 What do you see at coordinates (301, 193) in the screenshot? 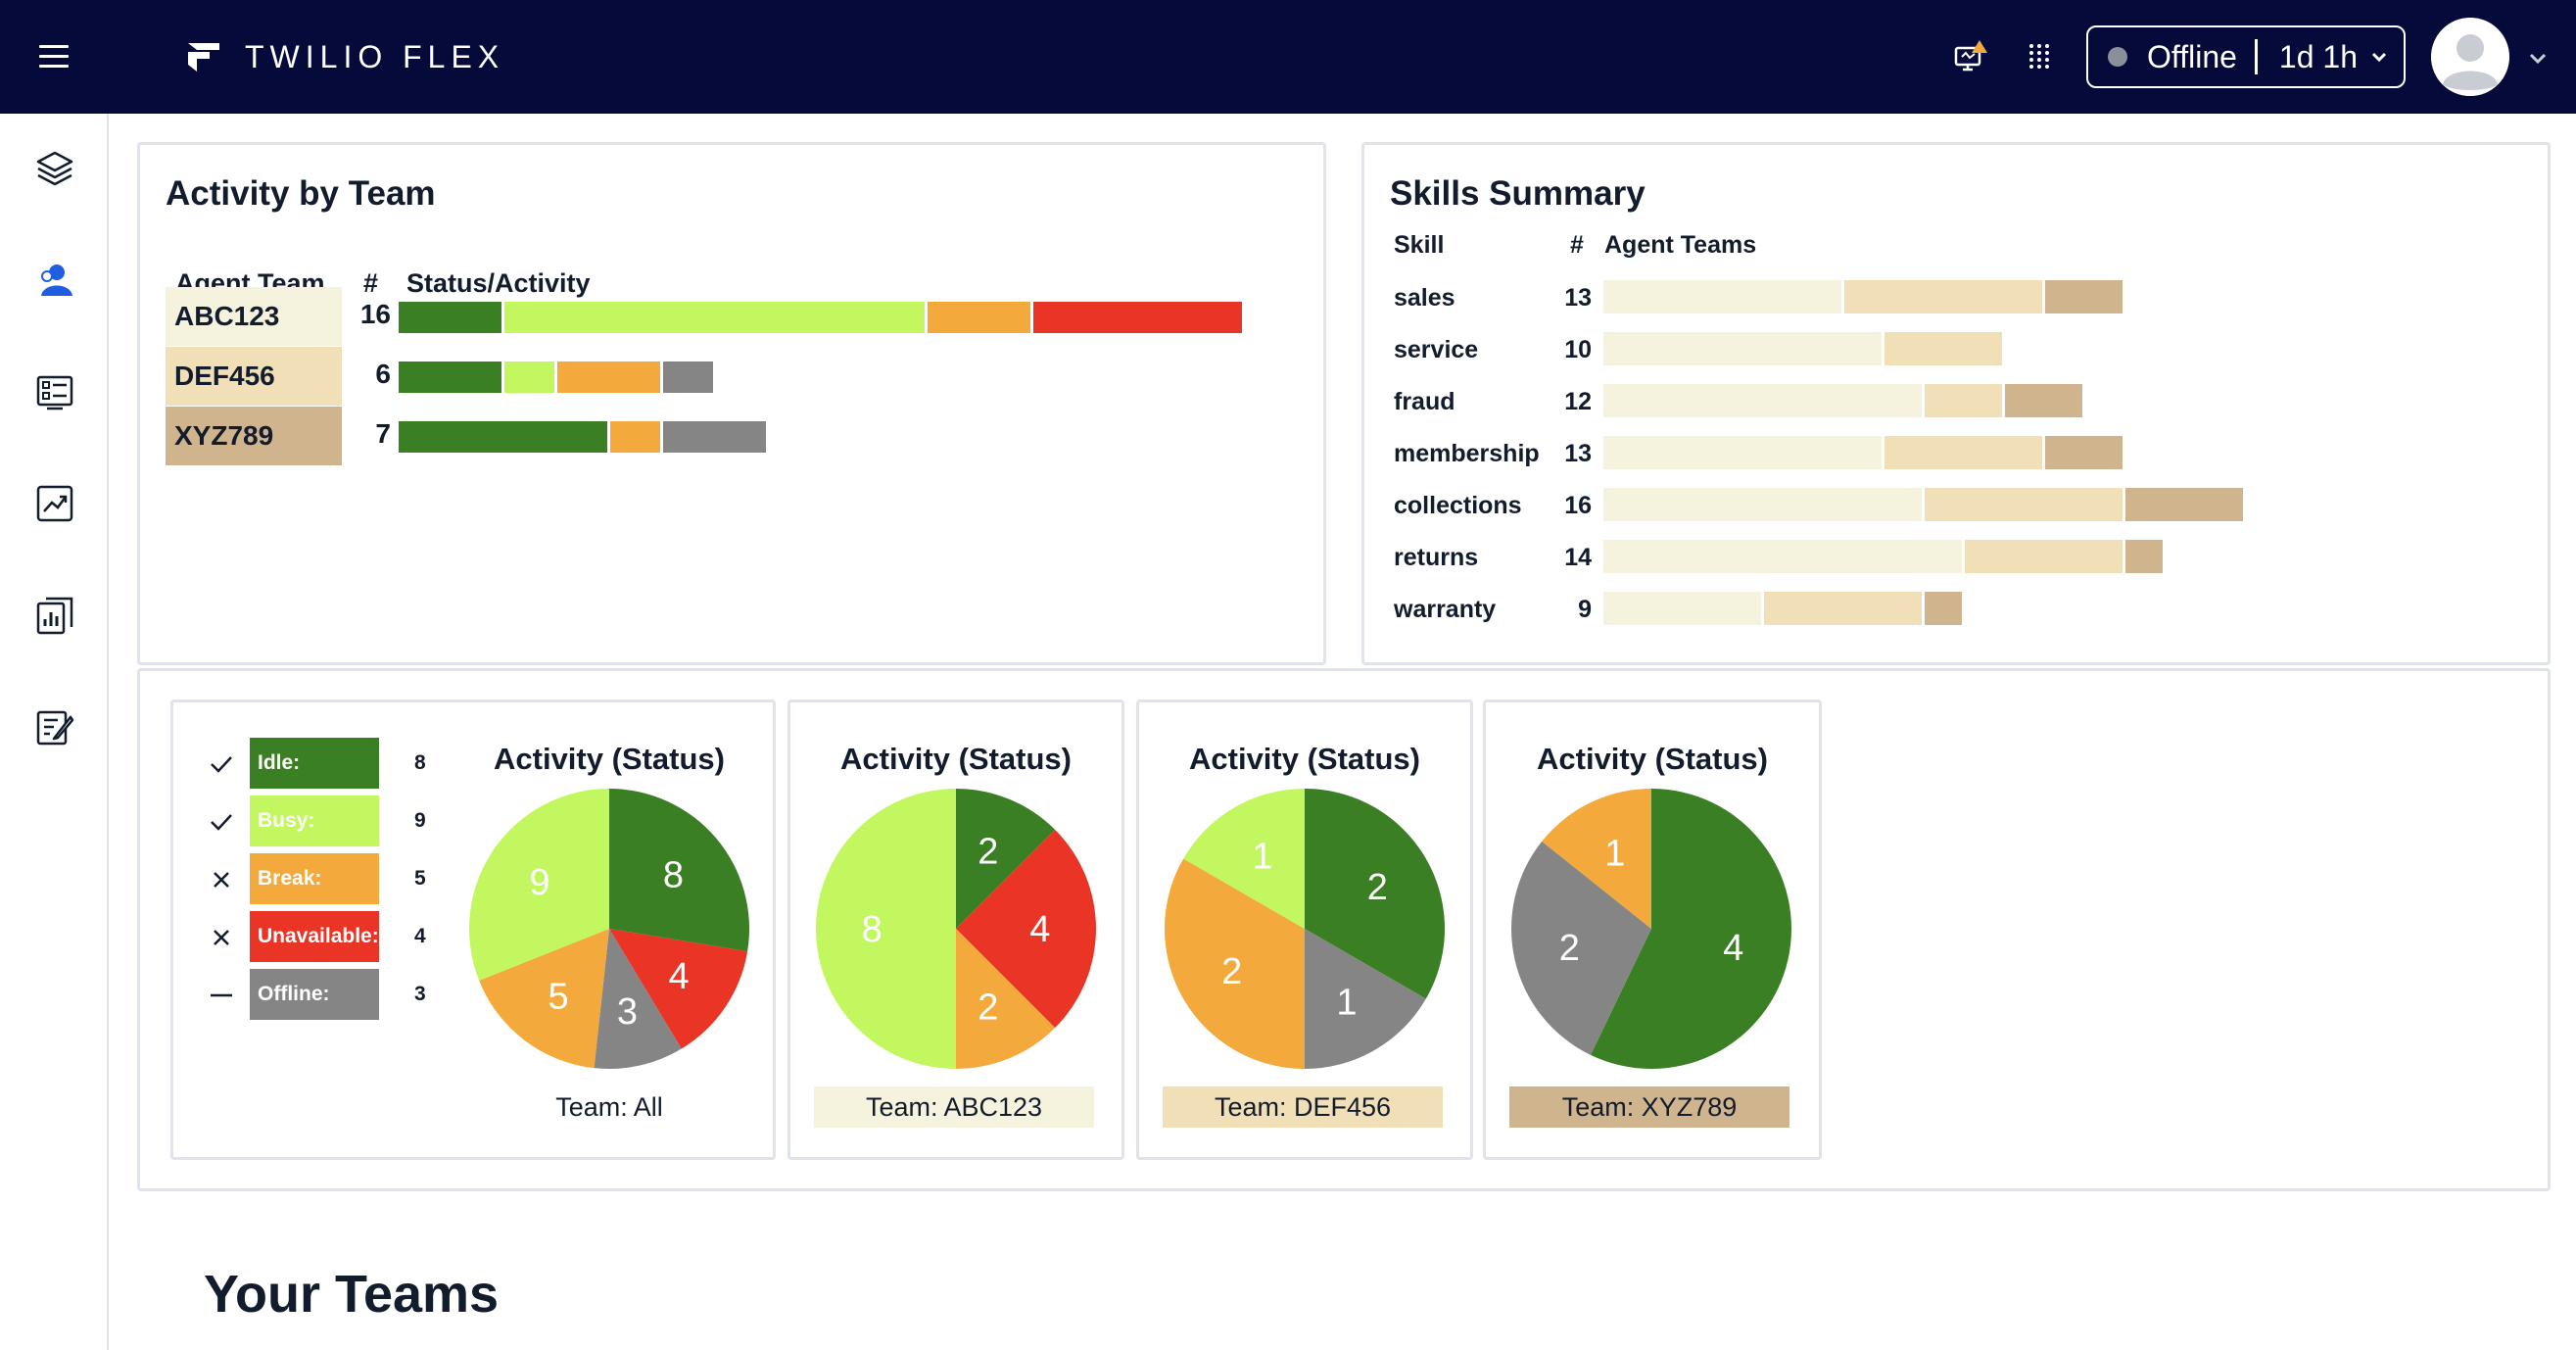
I see `activity-by-team-title: Activity by Team` at bounding box center [301, 193].